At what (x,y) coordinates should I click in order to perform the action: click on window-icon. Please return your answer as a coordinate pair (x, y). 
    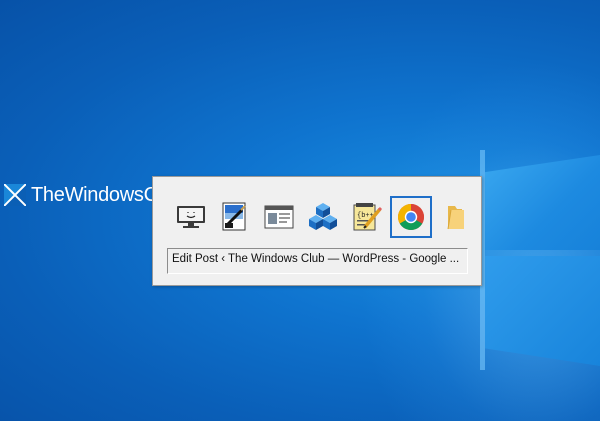
    Looking at the image, I should click on (279, 217).